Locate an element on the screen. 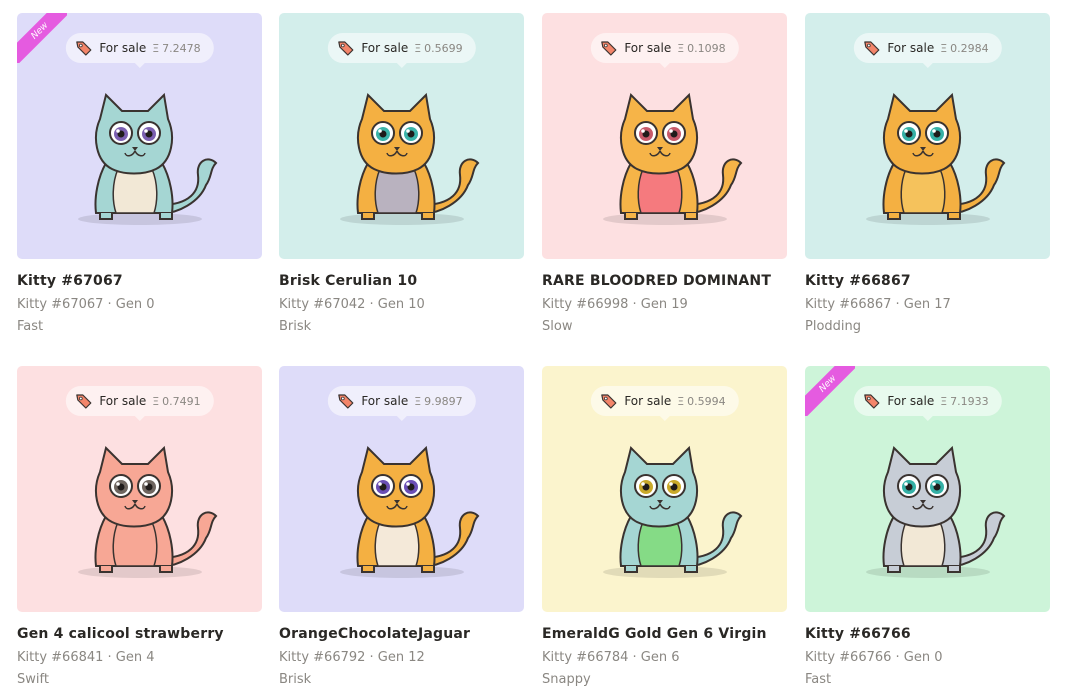 This screenshot has width=1080, height=700. kitty-speed: Slow is located at coordinates (557, 326).